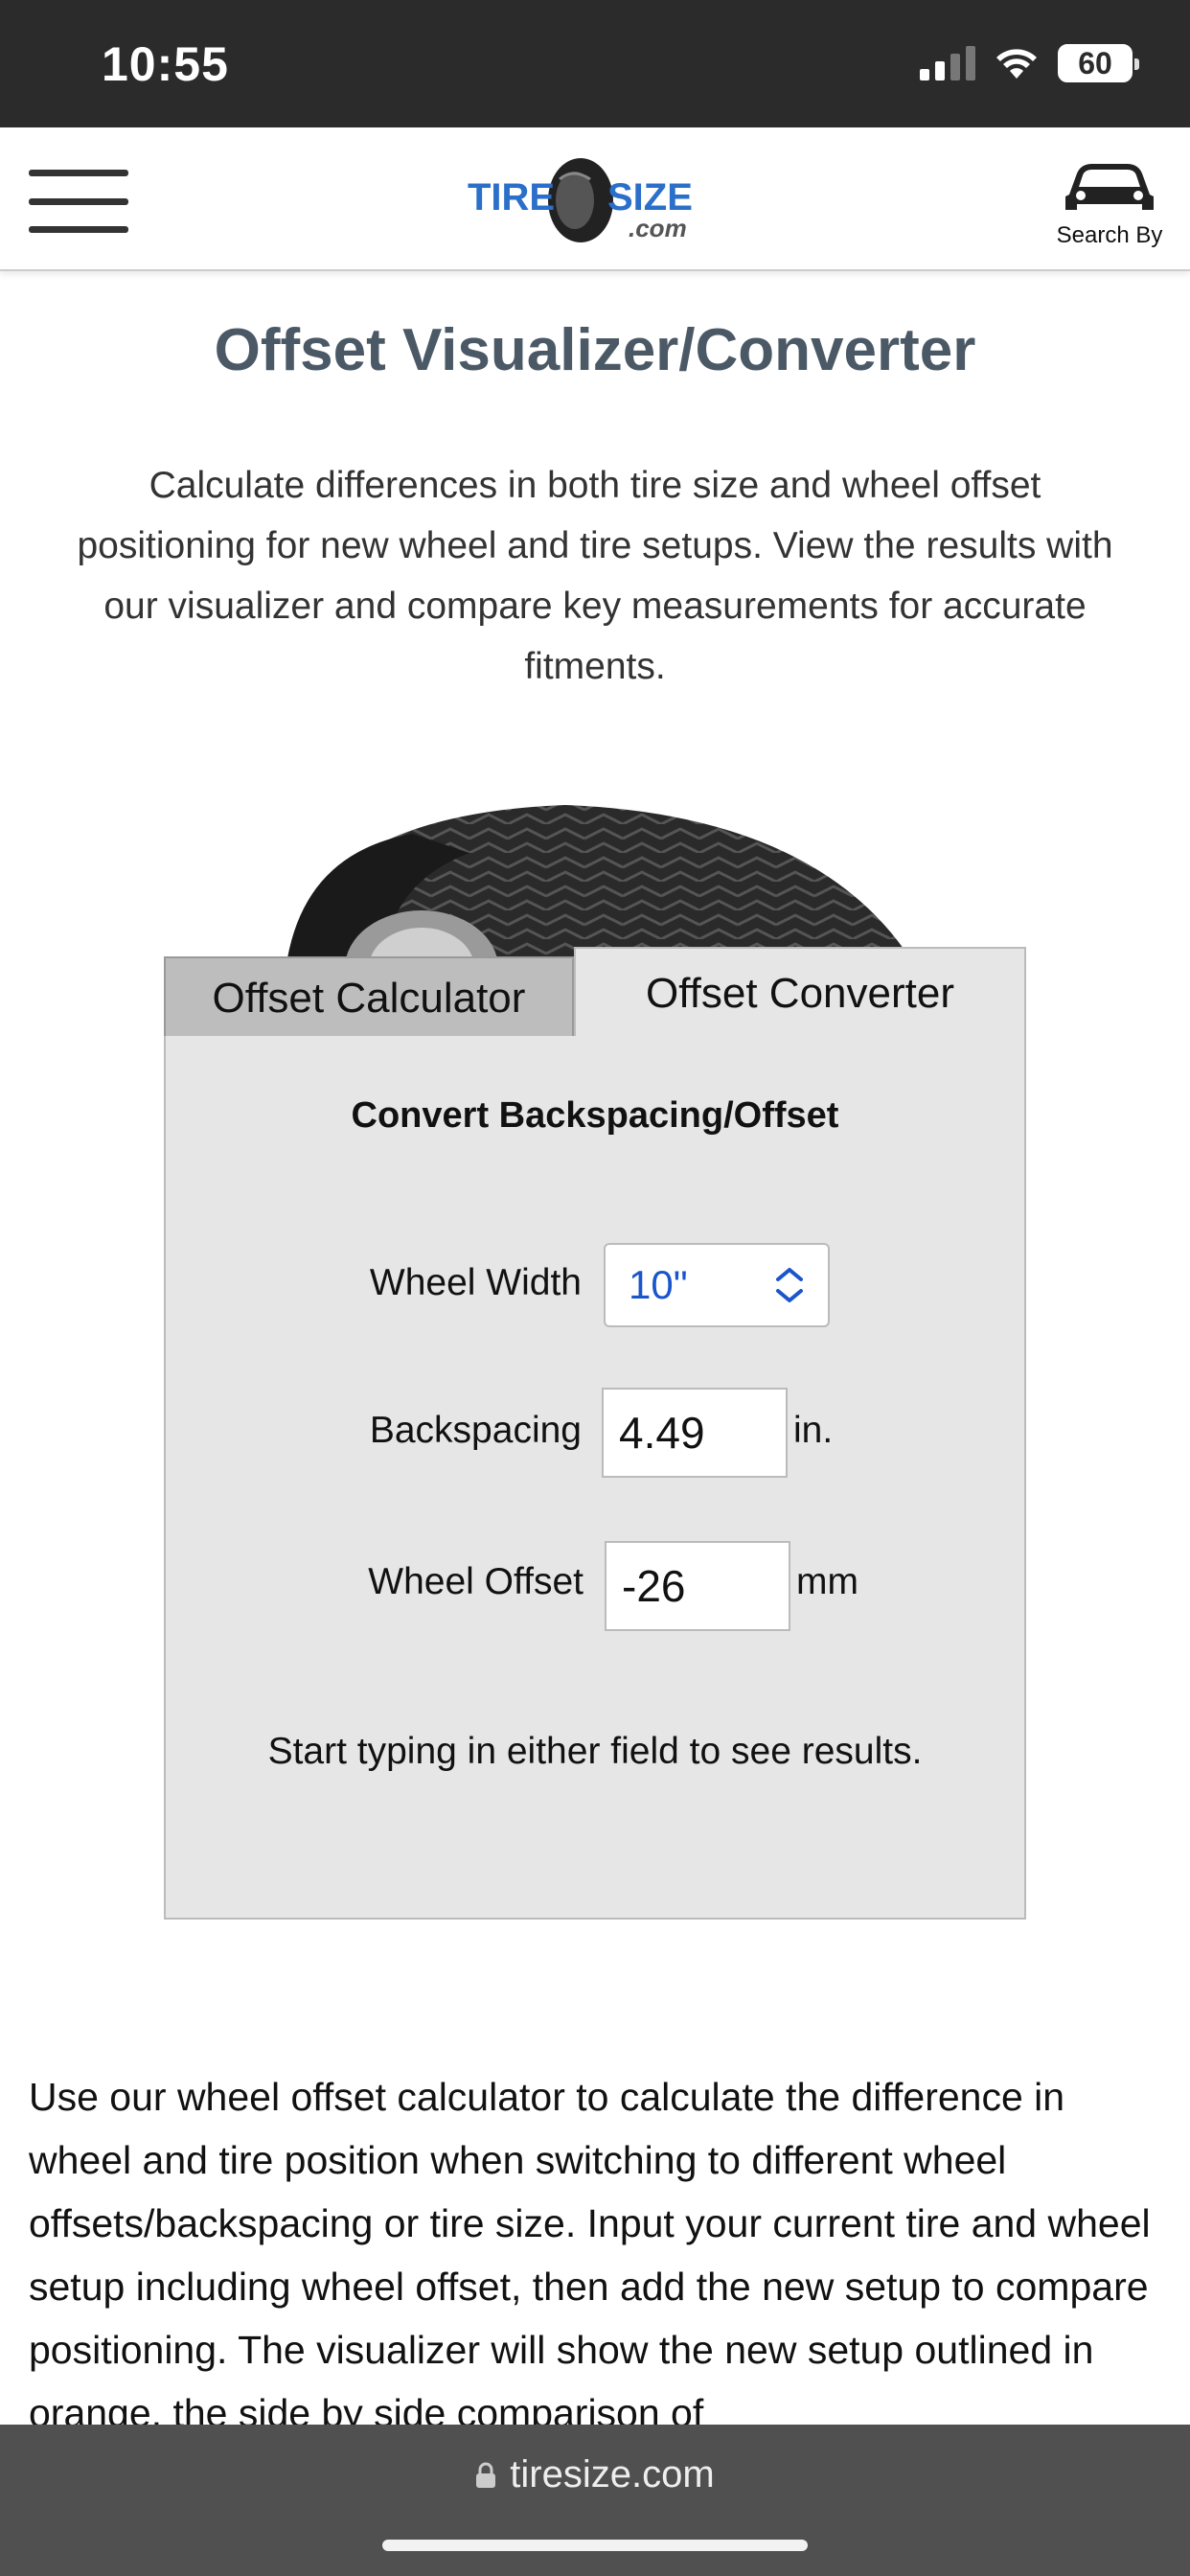 The width and height of the screenshot is (1190, 2576). Describe the element at coordinates (612, 2474) in the screenshot. I see `url-text: tiresize.com` at that location.